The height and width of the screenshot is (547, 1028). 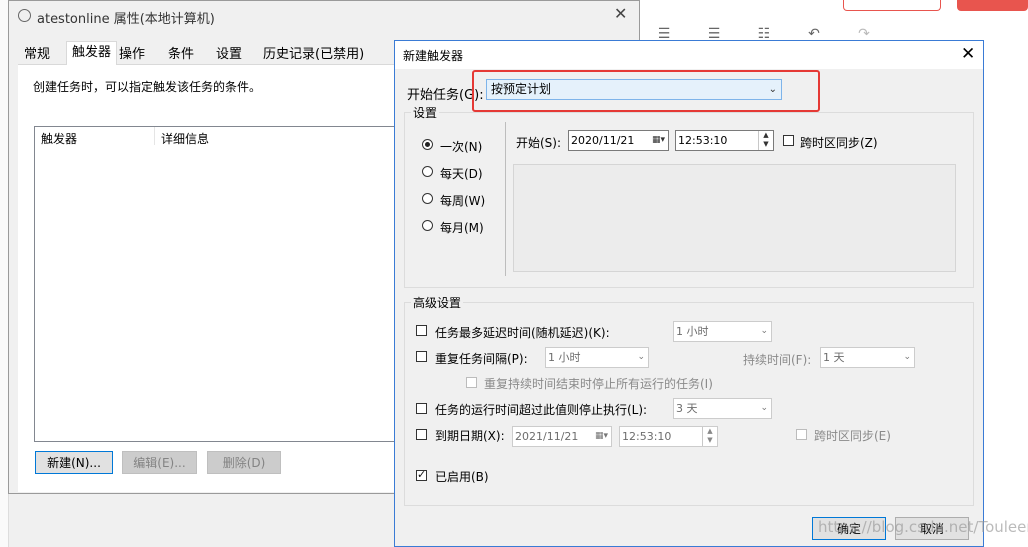 I want to click on tab-history: 历史记录(已禁用), so click(x=313, y=54).